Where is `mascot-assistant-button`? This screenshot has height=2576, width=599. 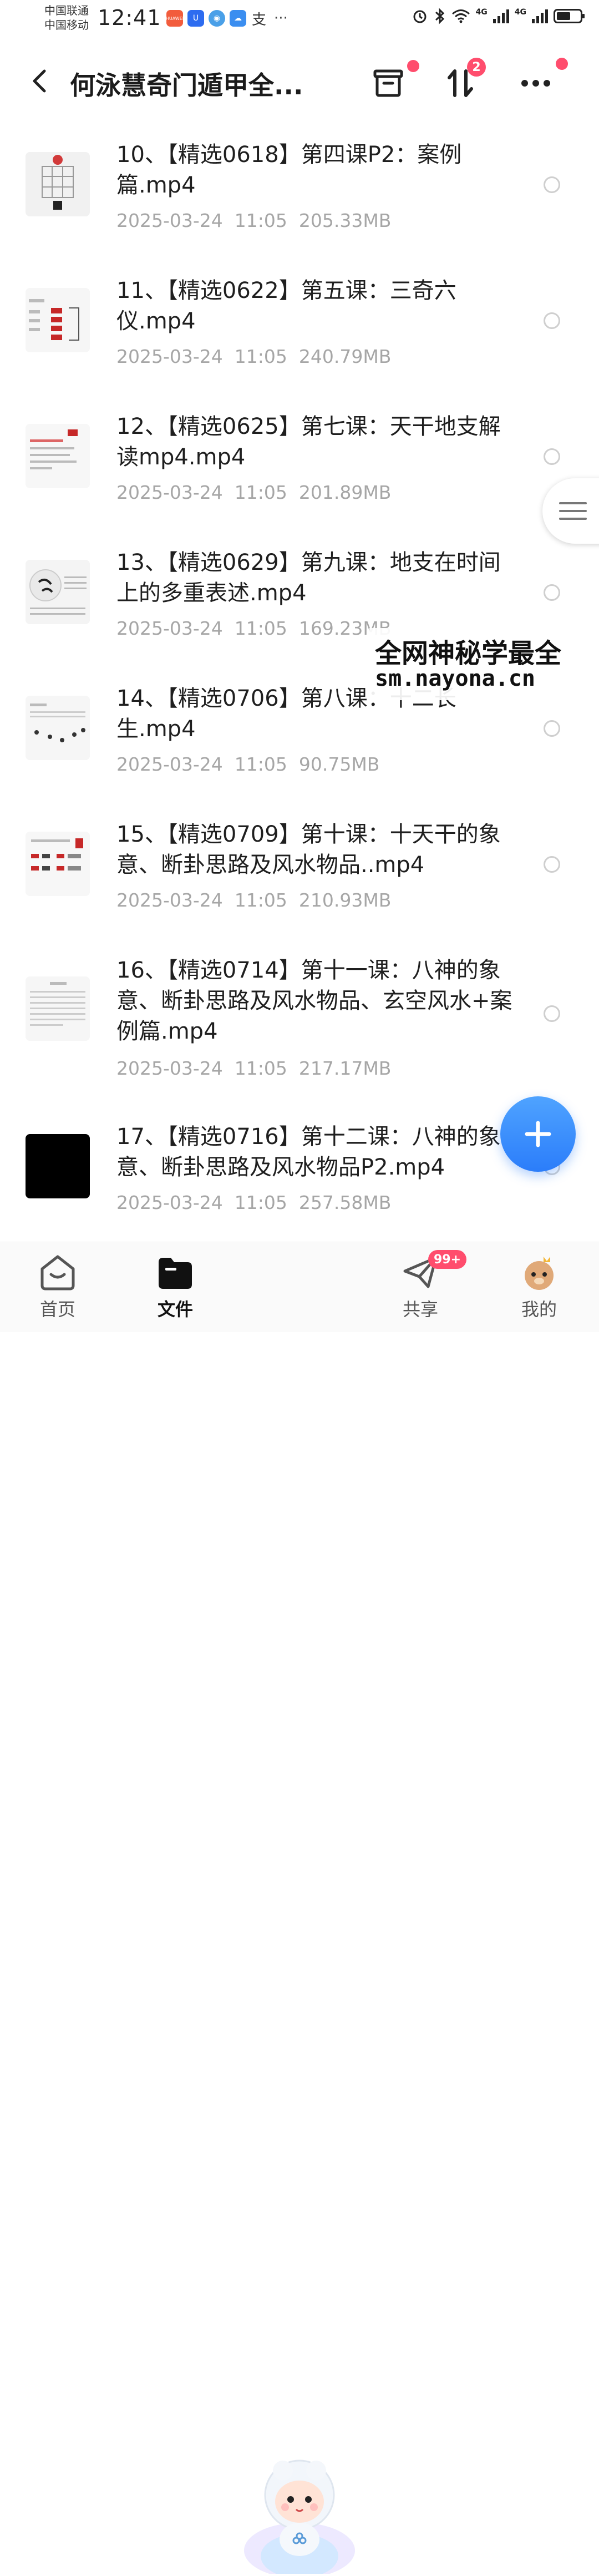 mascot-assistant-button is located at coordinates (299, 2513).